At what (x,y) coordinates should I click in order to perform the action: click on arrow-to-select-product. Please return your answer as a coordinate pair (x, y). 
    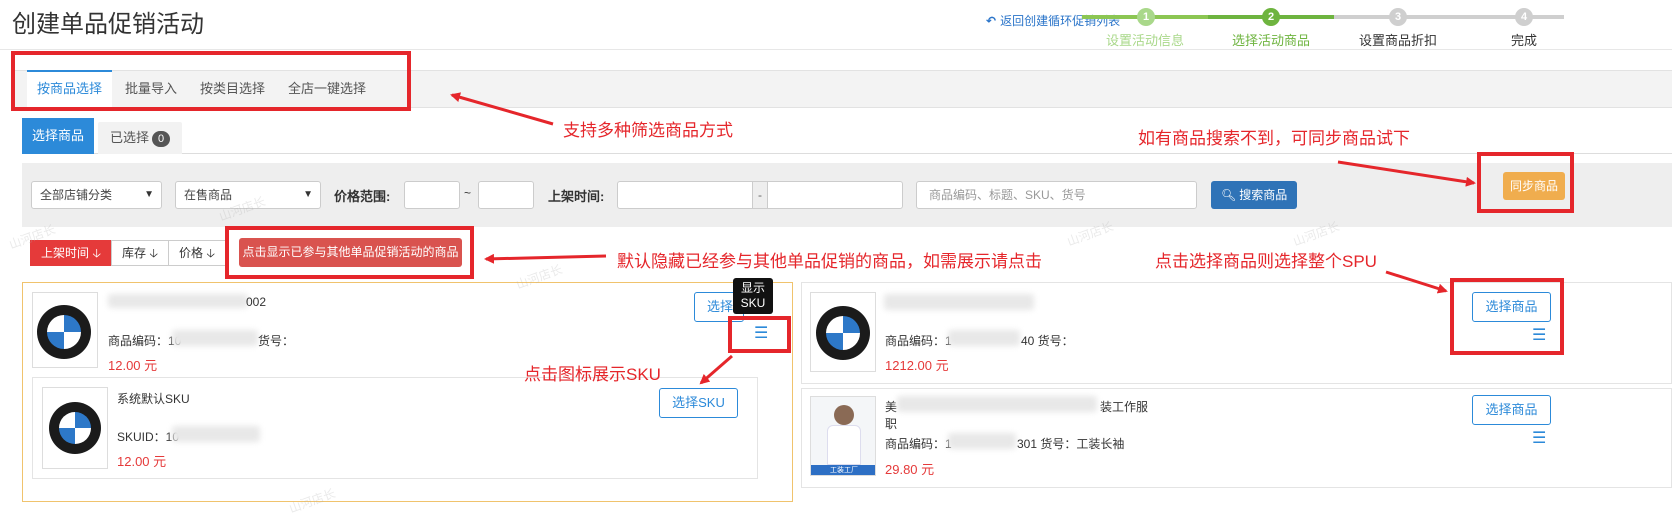
    Looking at the image, I should click on (1416, 282).